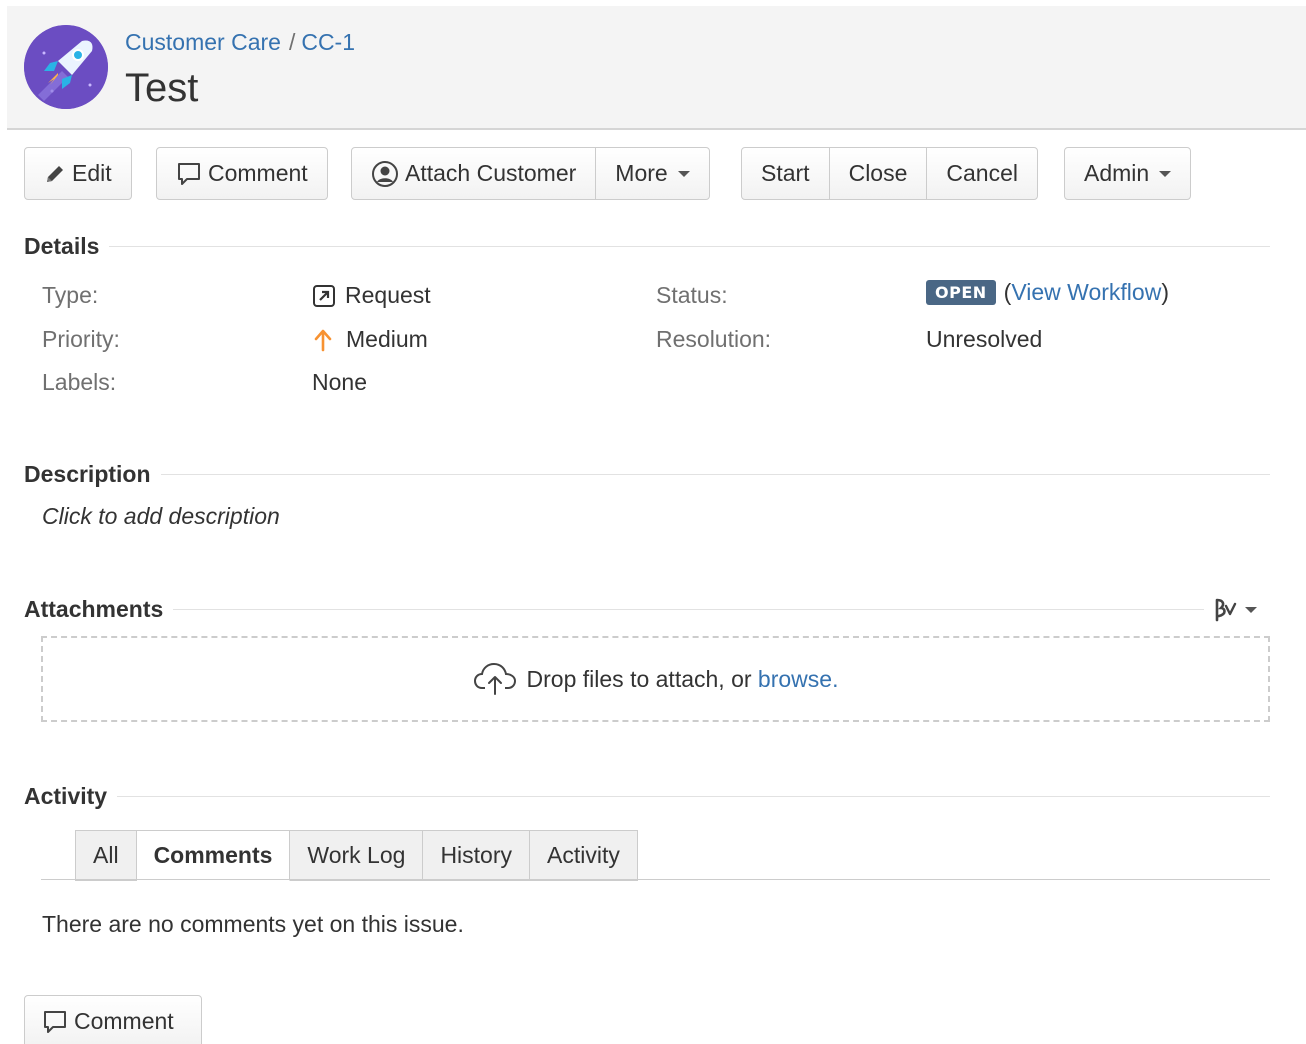 This screenshot has width=1306, height=1044. Describe the element at coordinates (385, 174) in the screenshot. I see `user-circle-icon` at that location.